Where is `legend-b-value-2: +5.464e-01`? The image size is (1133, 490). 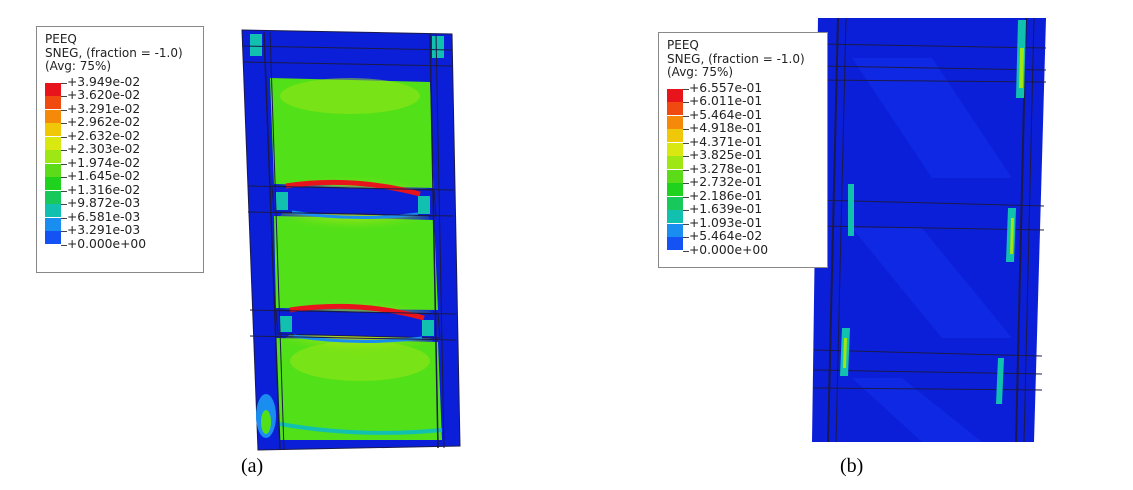
legend-b-value-2: +5.464e-01 is located at coordinates (726, 114).